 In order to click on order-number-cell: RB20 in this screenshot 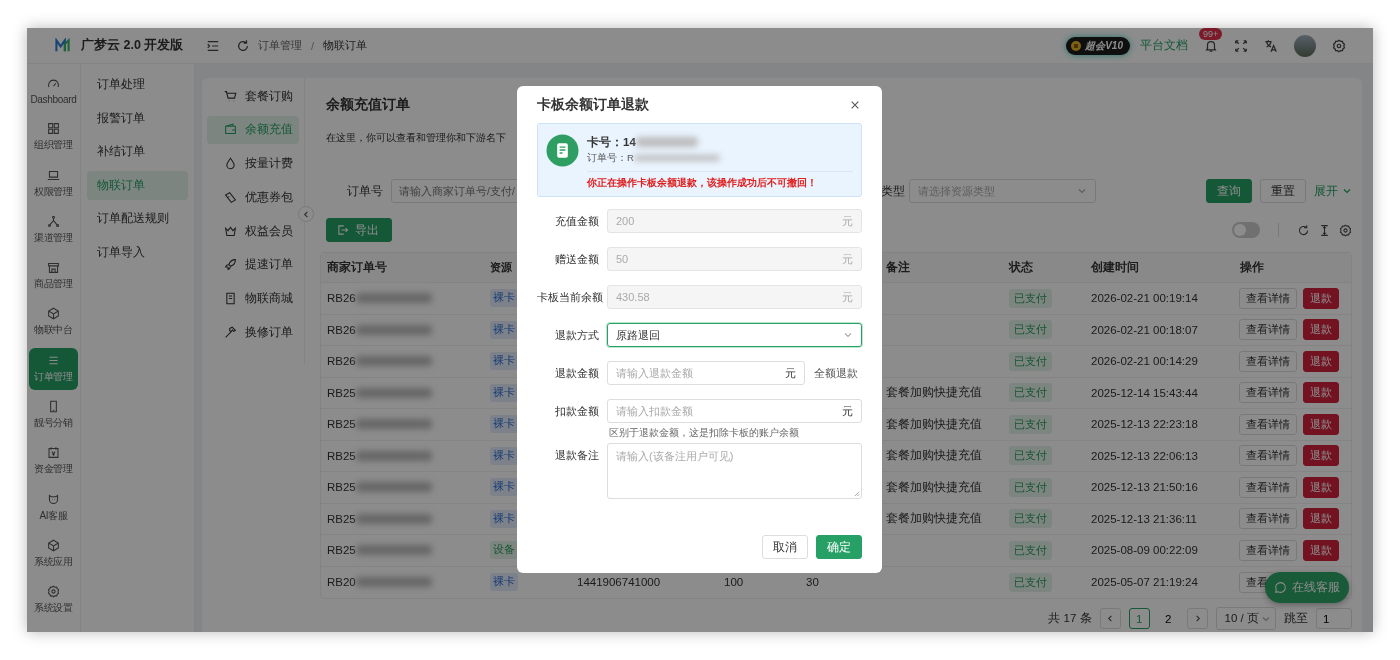, I will do `click(341, 582)`.